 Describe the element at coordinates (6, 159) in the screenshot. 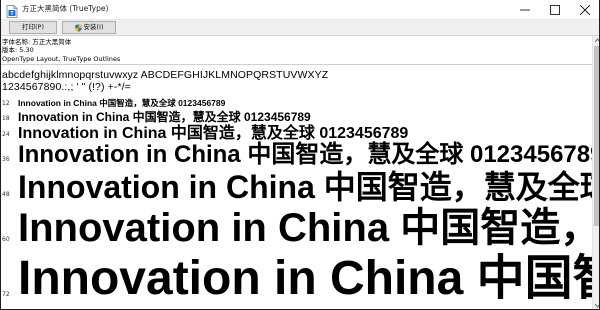

I see `size-label: 36` at that location.